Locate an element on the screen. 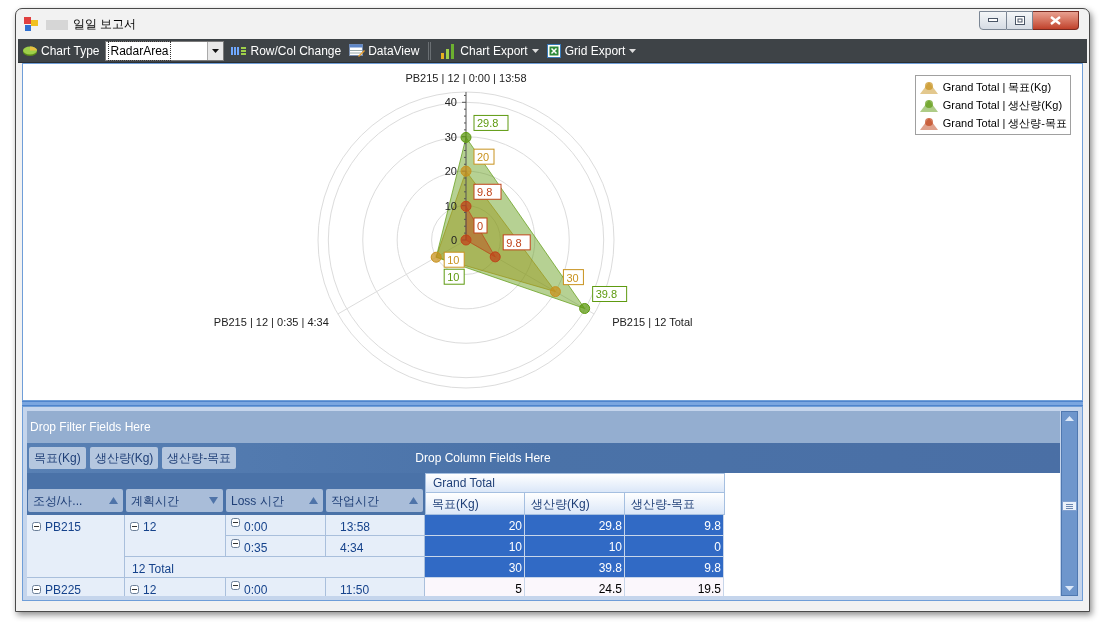  scrollbar-thumb is located at coordinates (1069, 506).